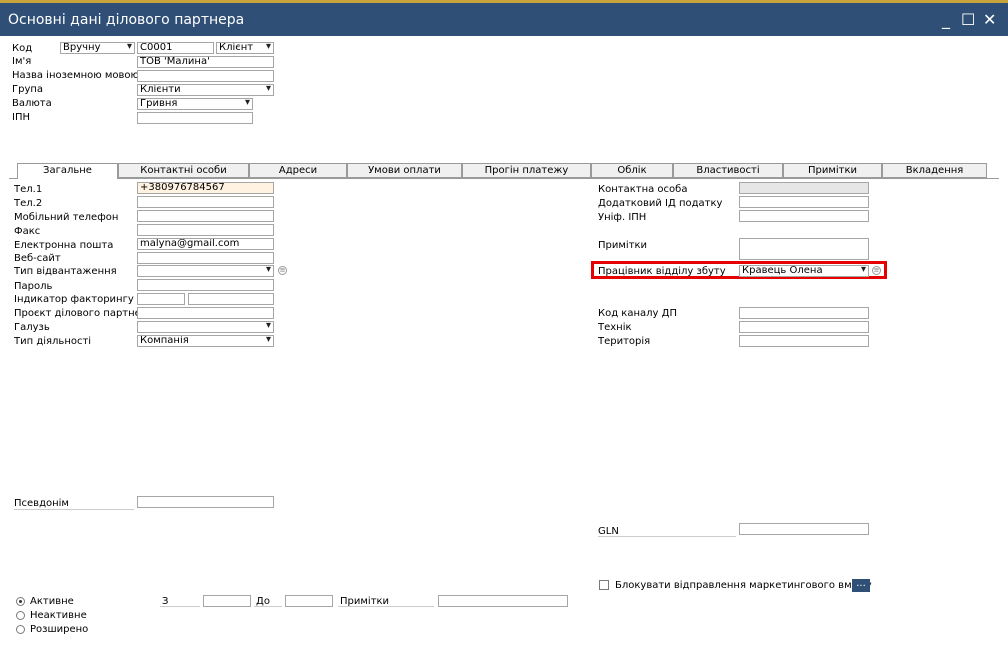 This screenshot has width=1008, height=661. What do you see at coordinates (180, 606) in the screenshot?
I see `from-underline` at bounding box center [180, 606].